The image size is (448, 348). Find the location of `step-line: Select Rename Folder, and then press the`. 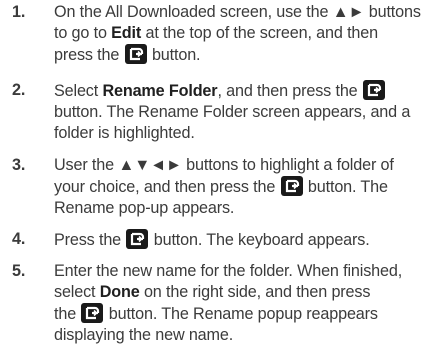

step-line: Select Rename Folder, and then press the is located at coordinates (249, 91).